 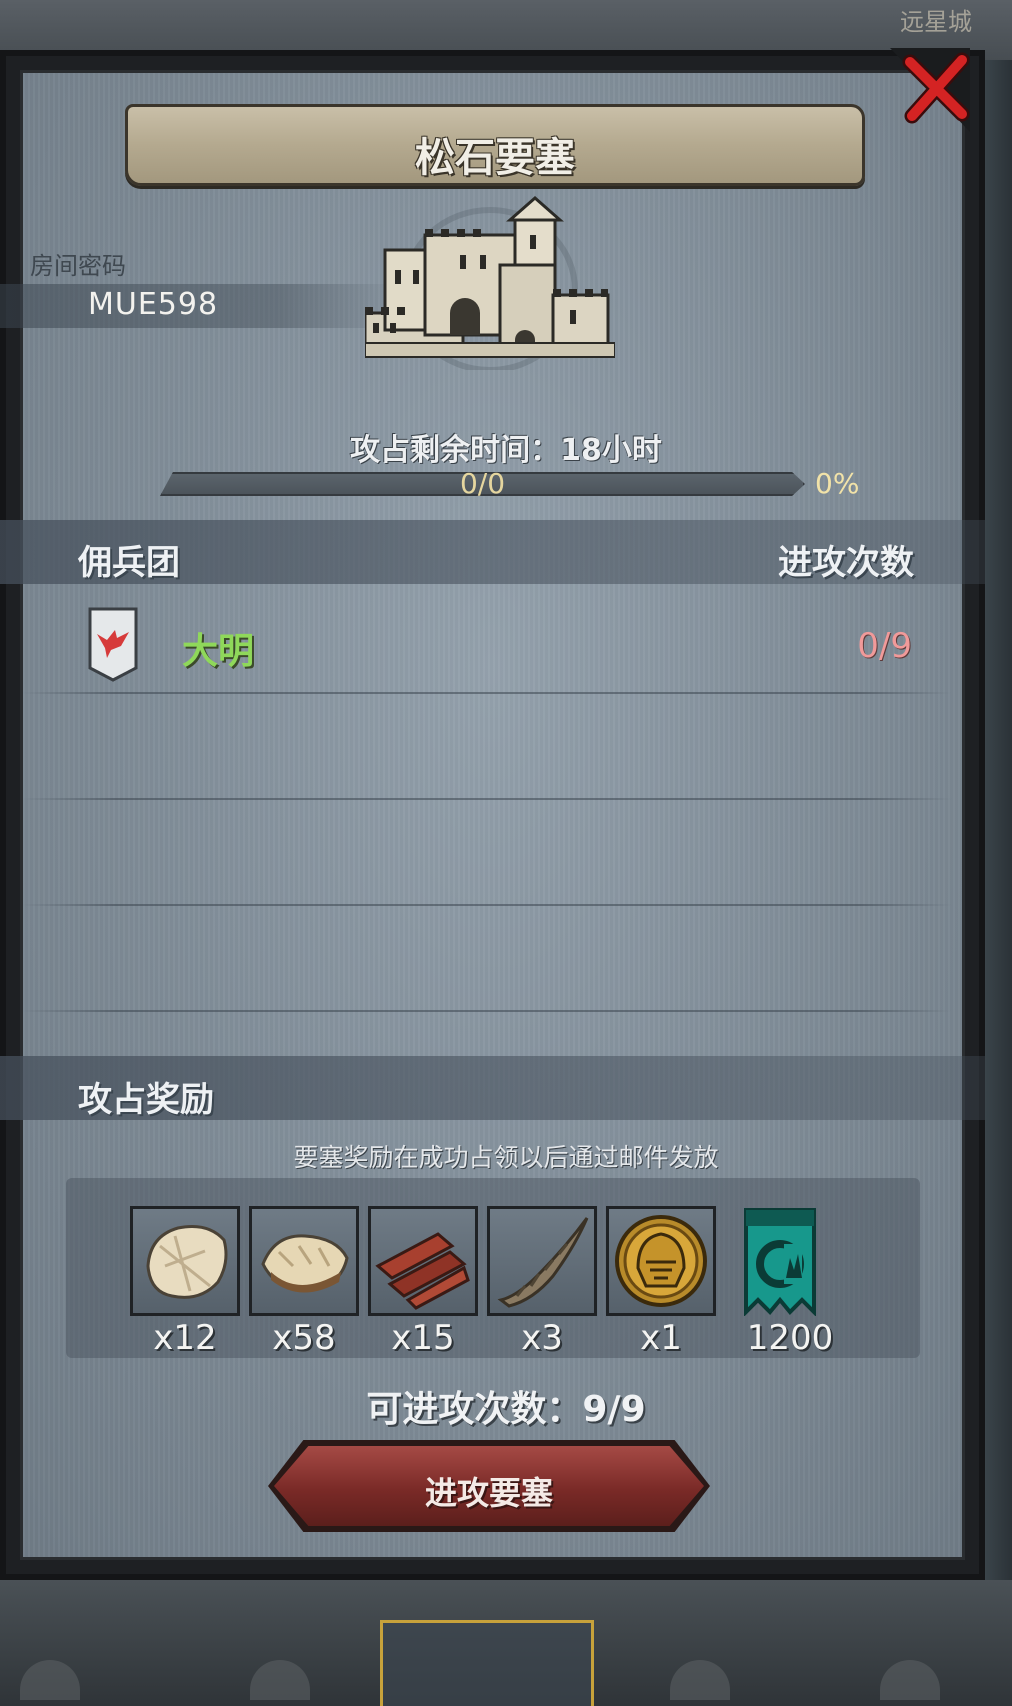 I want to click on twisted-horn-icon, so click(x=543, y=1262).